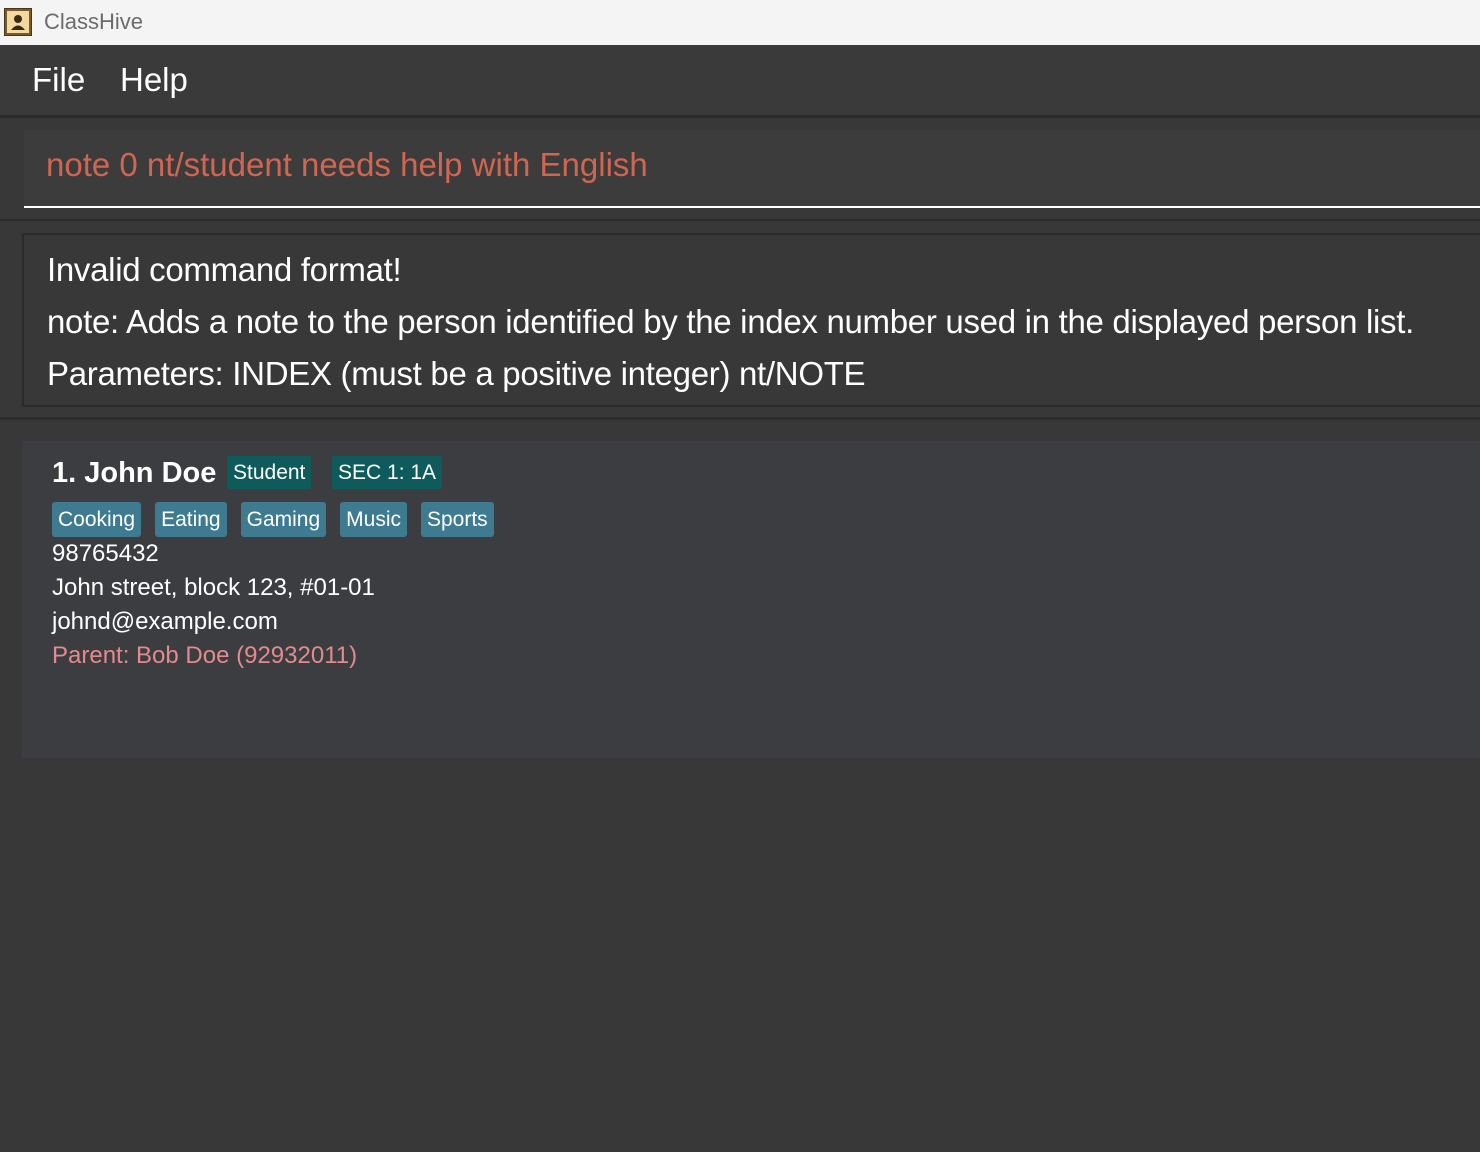 The image size is (1480, 1152). Describe the element at coordinates (94, 21) in the screenshot. I see `window-title: ClassHive` at that location.